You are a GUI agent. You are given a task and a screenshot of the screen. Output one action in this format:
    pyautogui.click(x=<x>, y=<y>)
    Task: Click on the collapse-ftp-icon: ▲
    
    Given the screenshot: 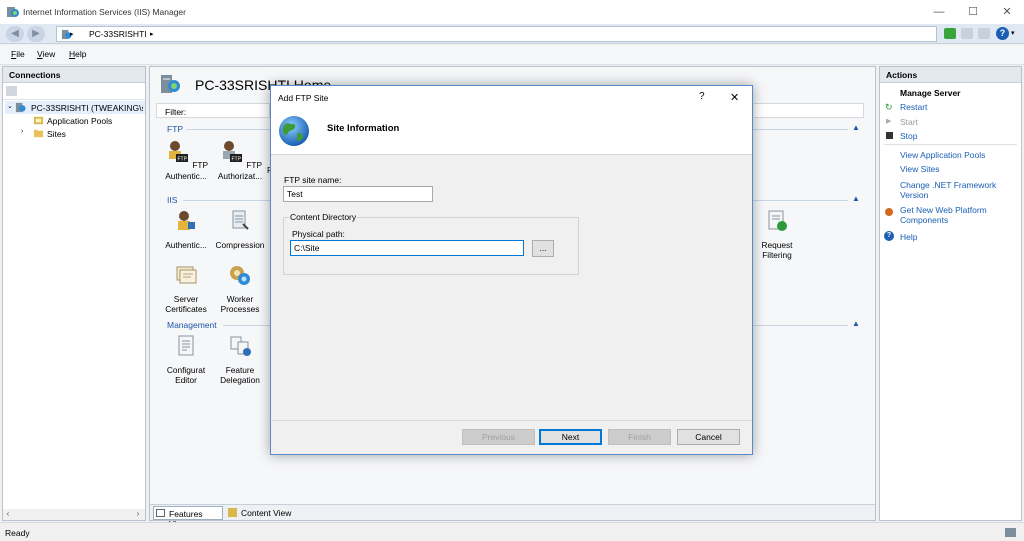 What is the action you would take?
    pyautogui.click(x=856, y=127)
    